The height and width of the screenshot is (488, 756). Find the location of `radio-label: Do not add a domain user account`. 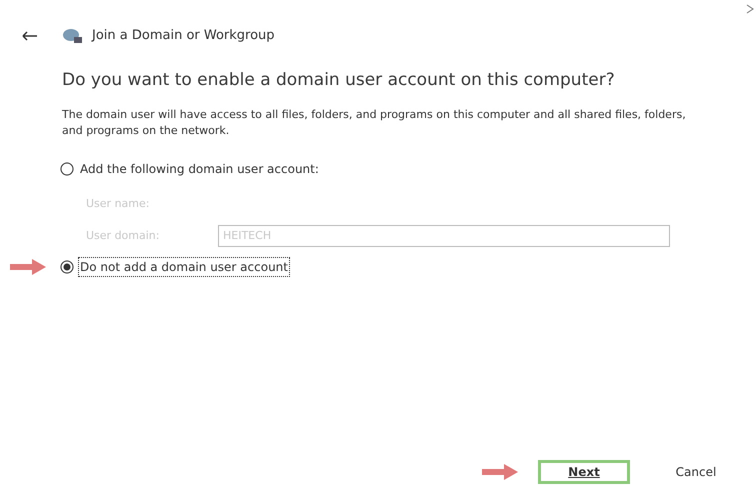

radio-label: Do not add a domain user account is located at coordinates (184, 267).